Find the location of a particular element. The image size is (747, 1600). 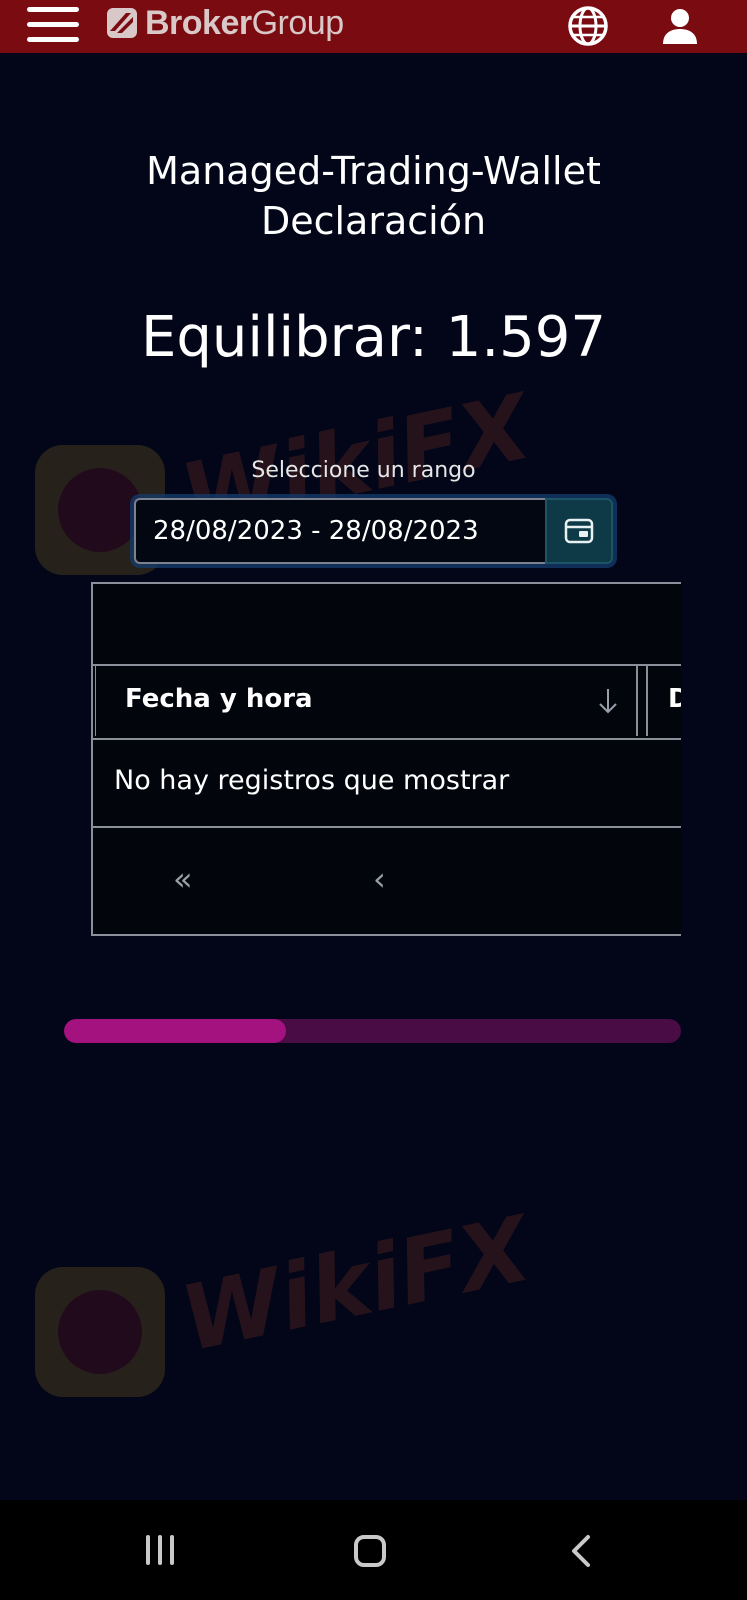

previous-page-button: ‹ is located at coordinates (379, 879).